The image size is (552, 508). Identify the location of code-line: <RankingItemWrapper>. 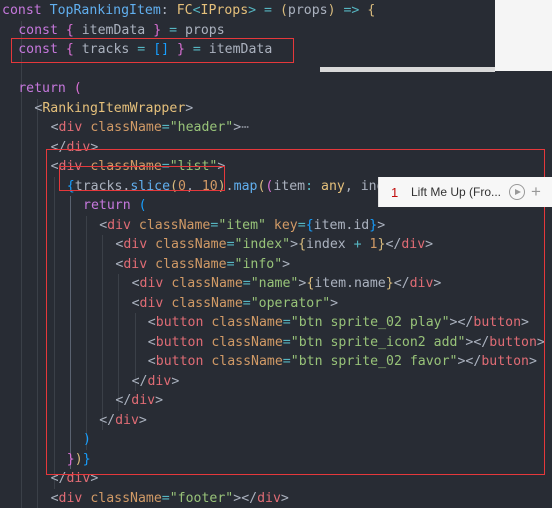
(113, 109).